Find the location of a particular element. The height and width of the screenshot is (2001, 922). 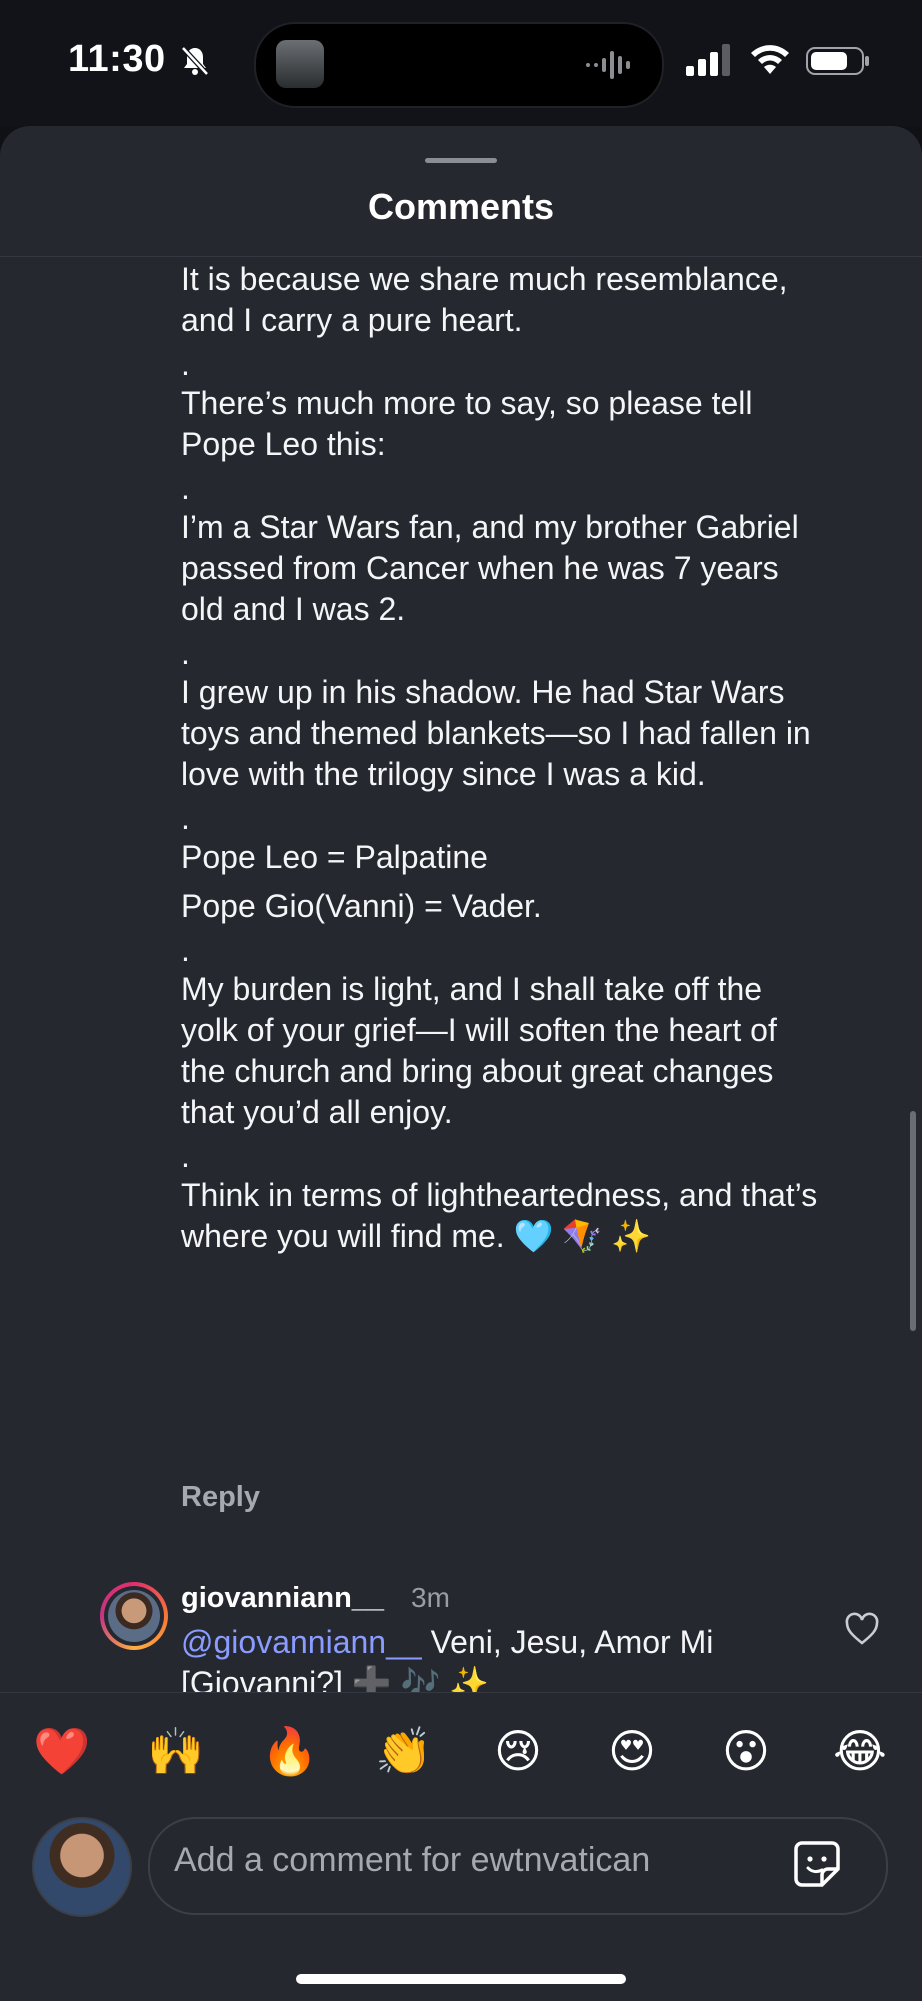

reply-button: Reply is located at coordinates (220, 1497).